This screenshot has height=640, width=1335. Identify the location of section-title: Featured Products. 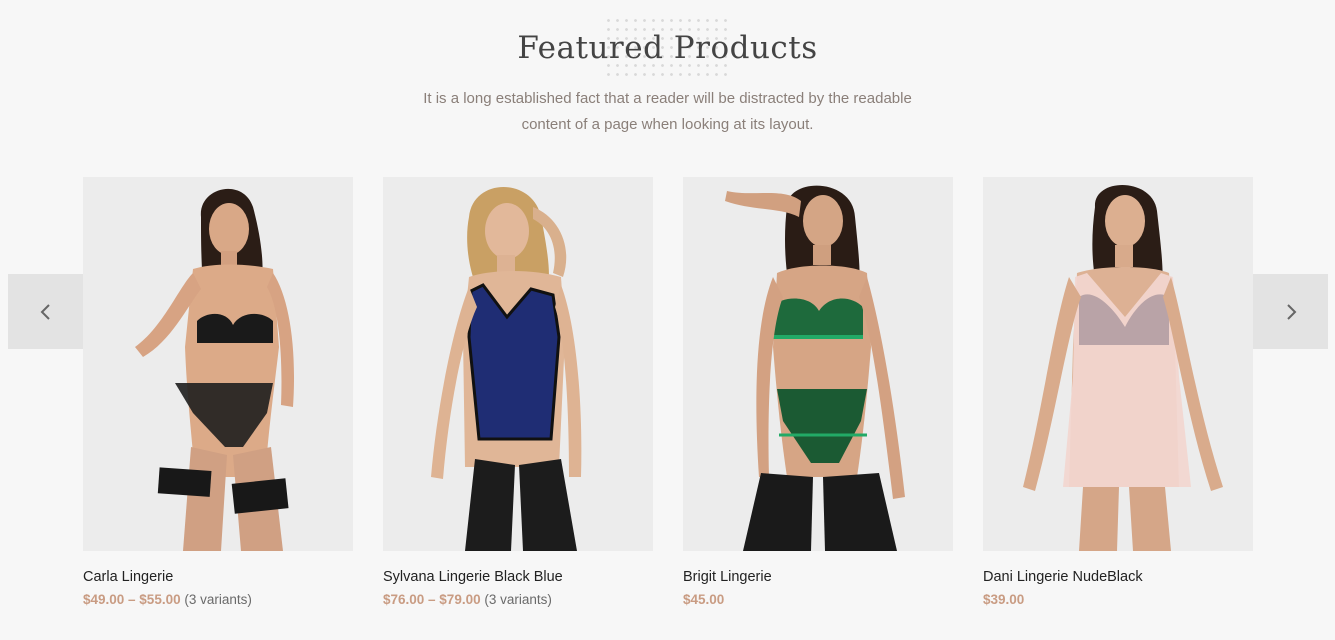
(667, 48).